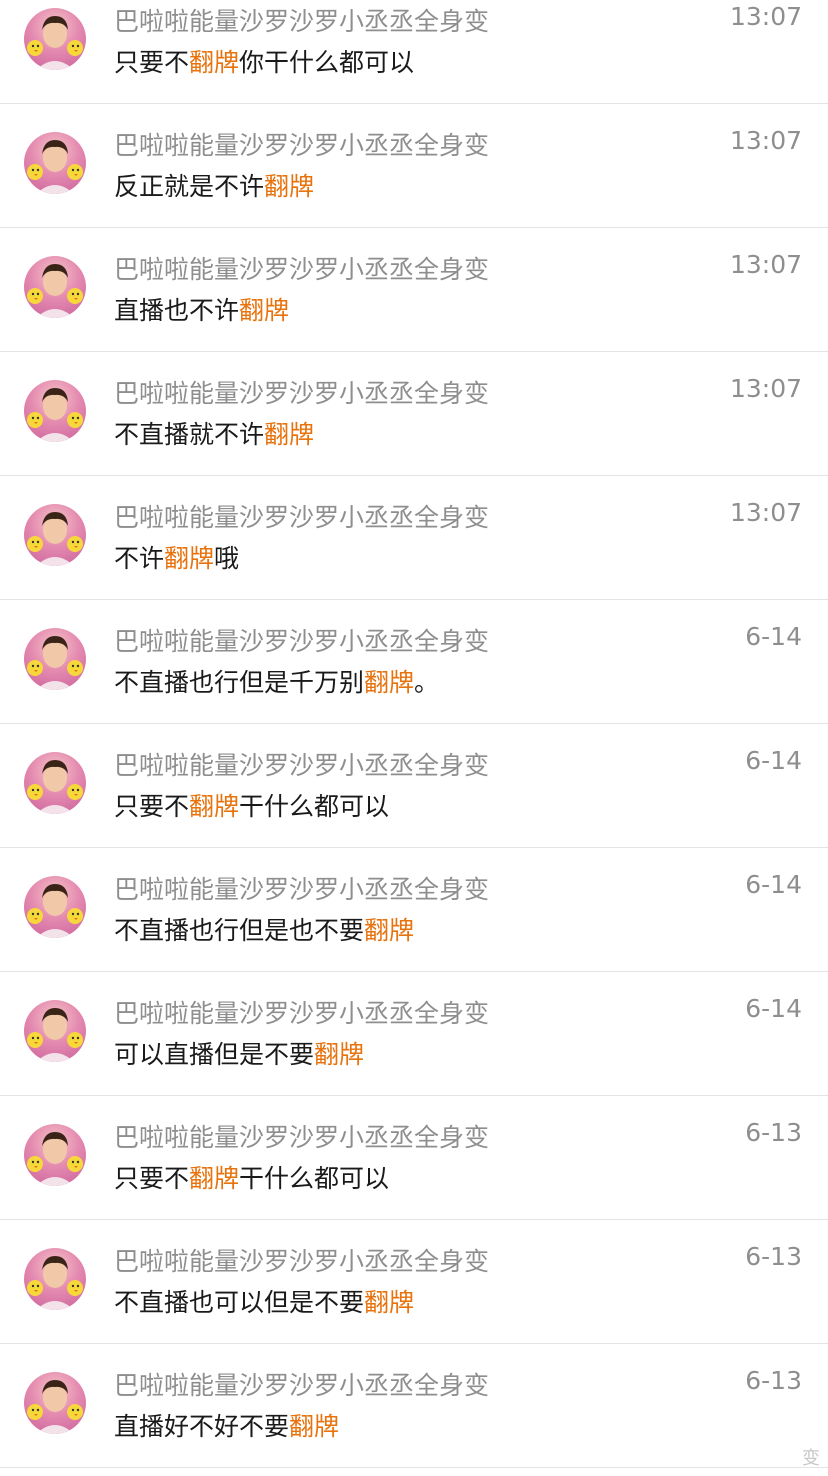 This screenshot has height=1476, width=828. I want to click on message-row: 巴啦啦能量沙罗沙罗小丞丞全身变 6-13 只要不翻牌干什么都可以, so click(414, 1158).